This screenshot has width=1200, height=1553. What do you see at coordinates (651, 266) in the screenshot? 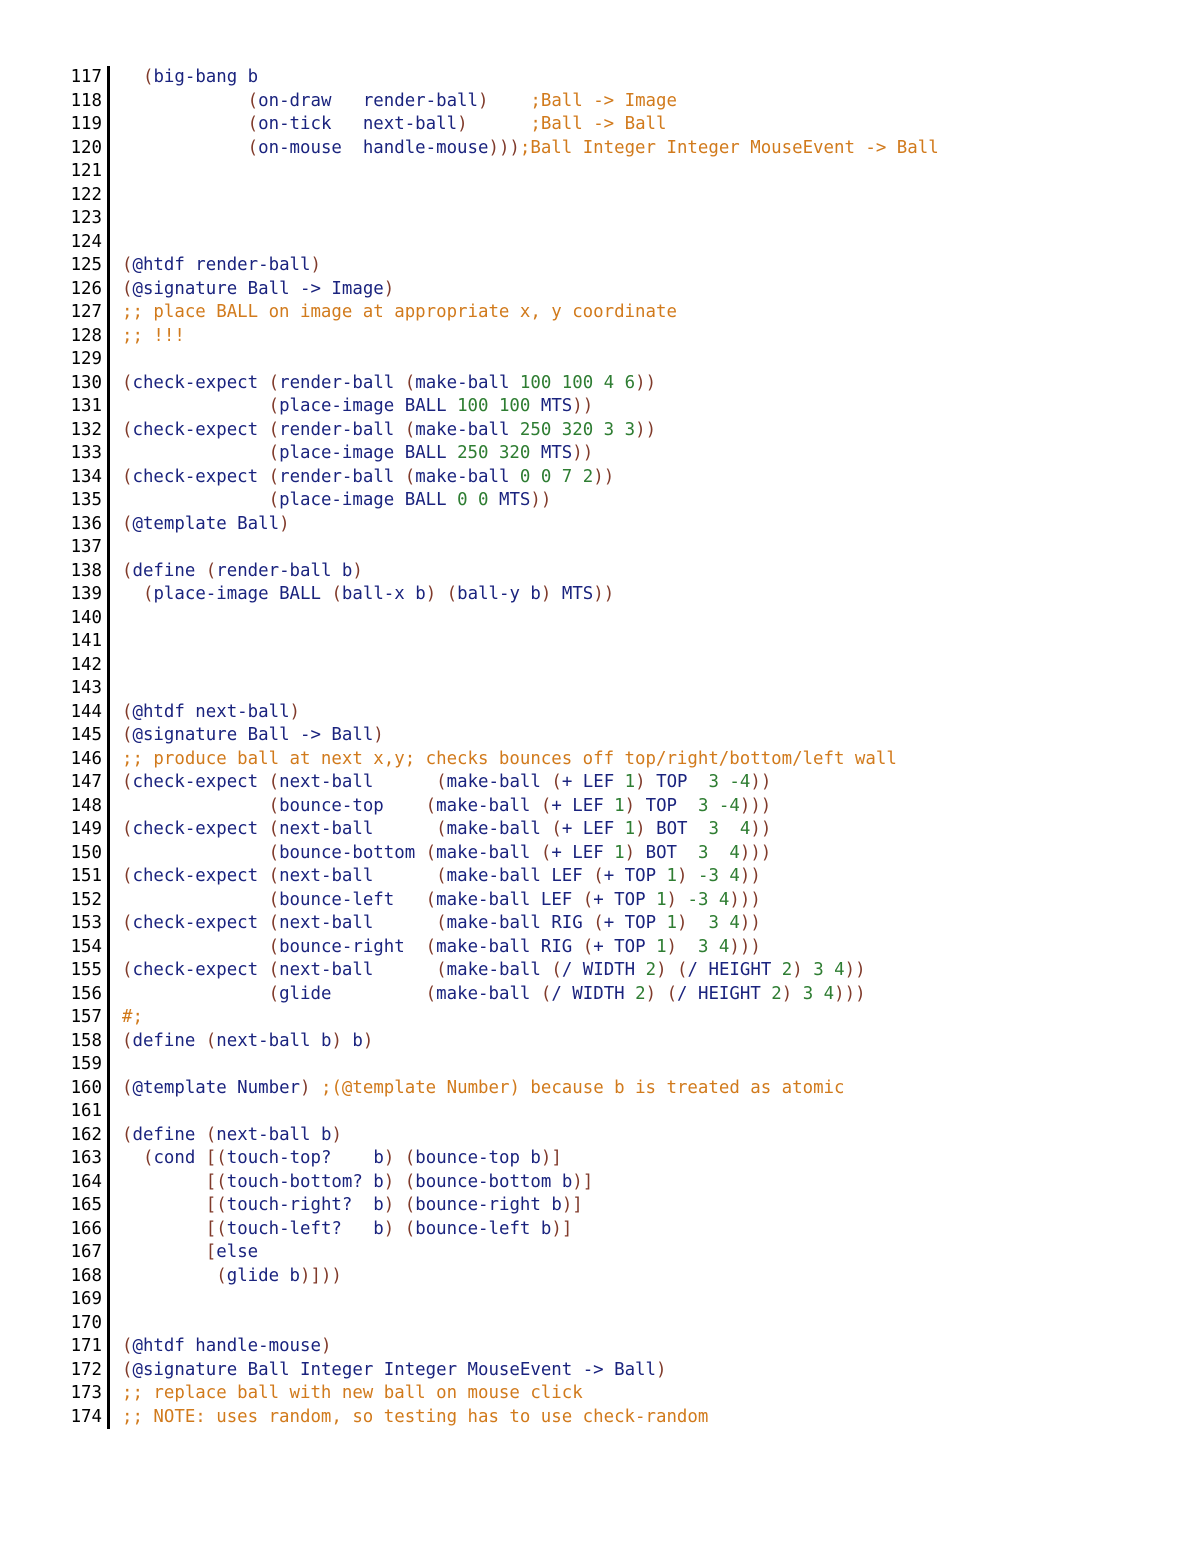
I see `code-text: (@htdf render-ball)` at bounding box center [651, 266].